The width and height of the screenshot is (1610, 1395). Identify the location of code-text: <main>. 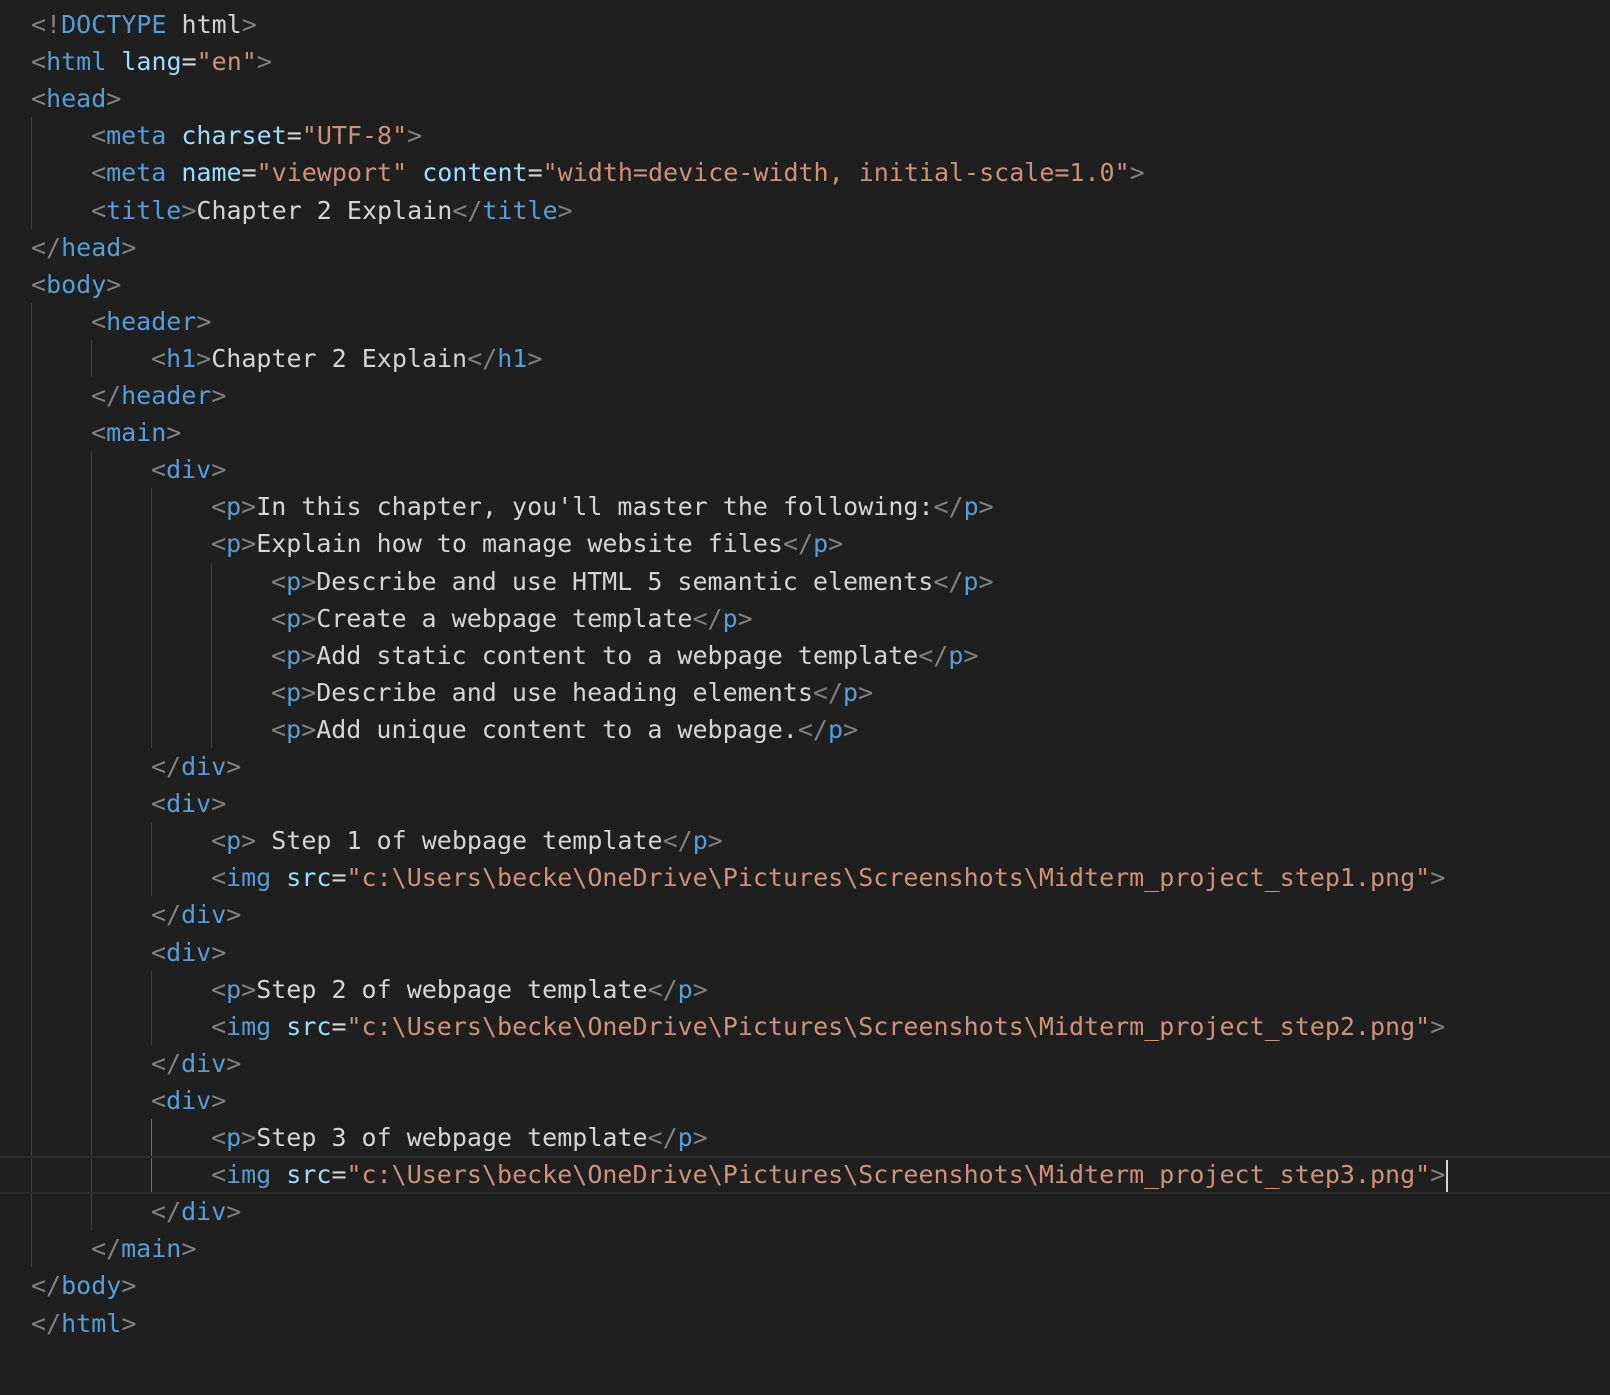
(136, 433).